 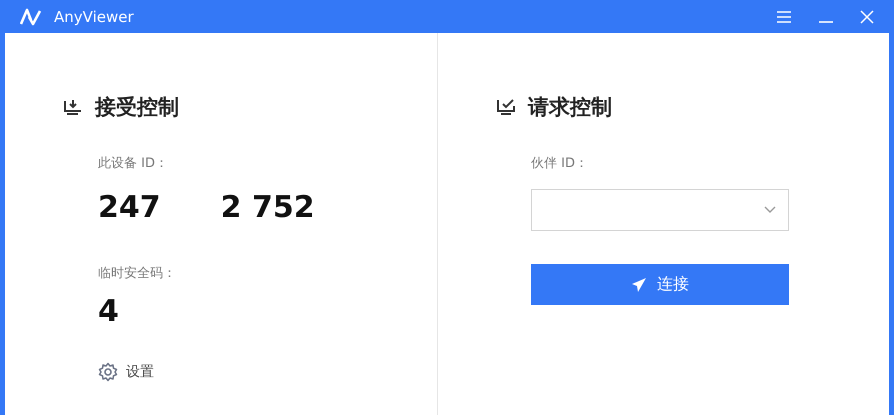 What do you see at coordinates (108, 312) in the screenshot?
I see `temp-code-text: 4` at bounding box center [108, 312].